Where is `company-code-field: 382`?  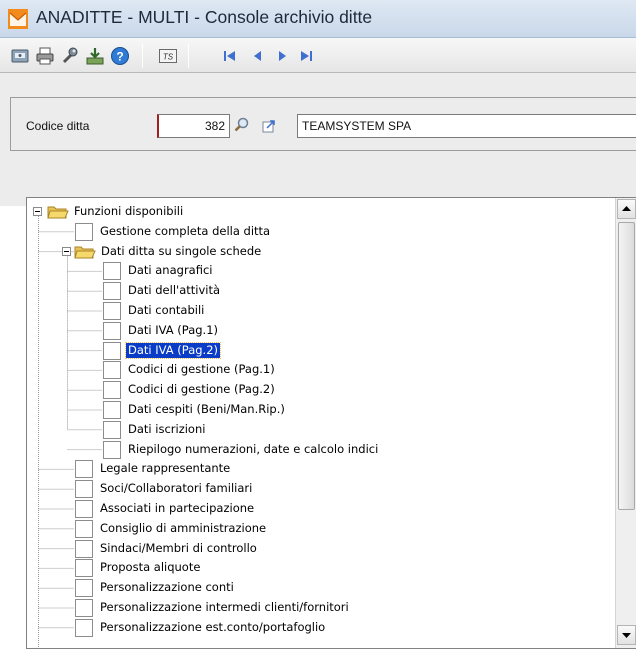
company-code-field: 382 is located at coordinates (193, 126).